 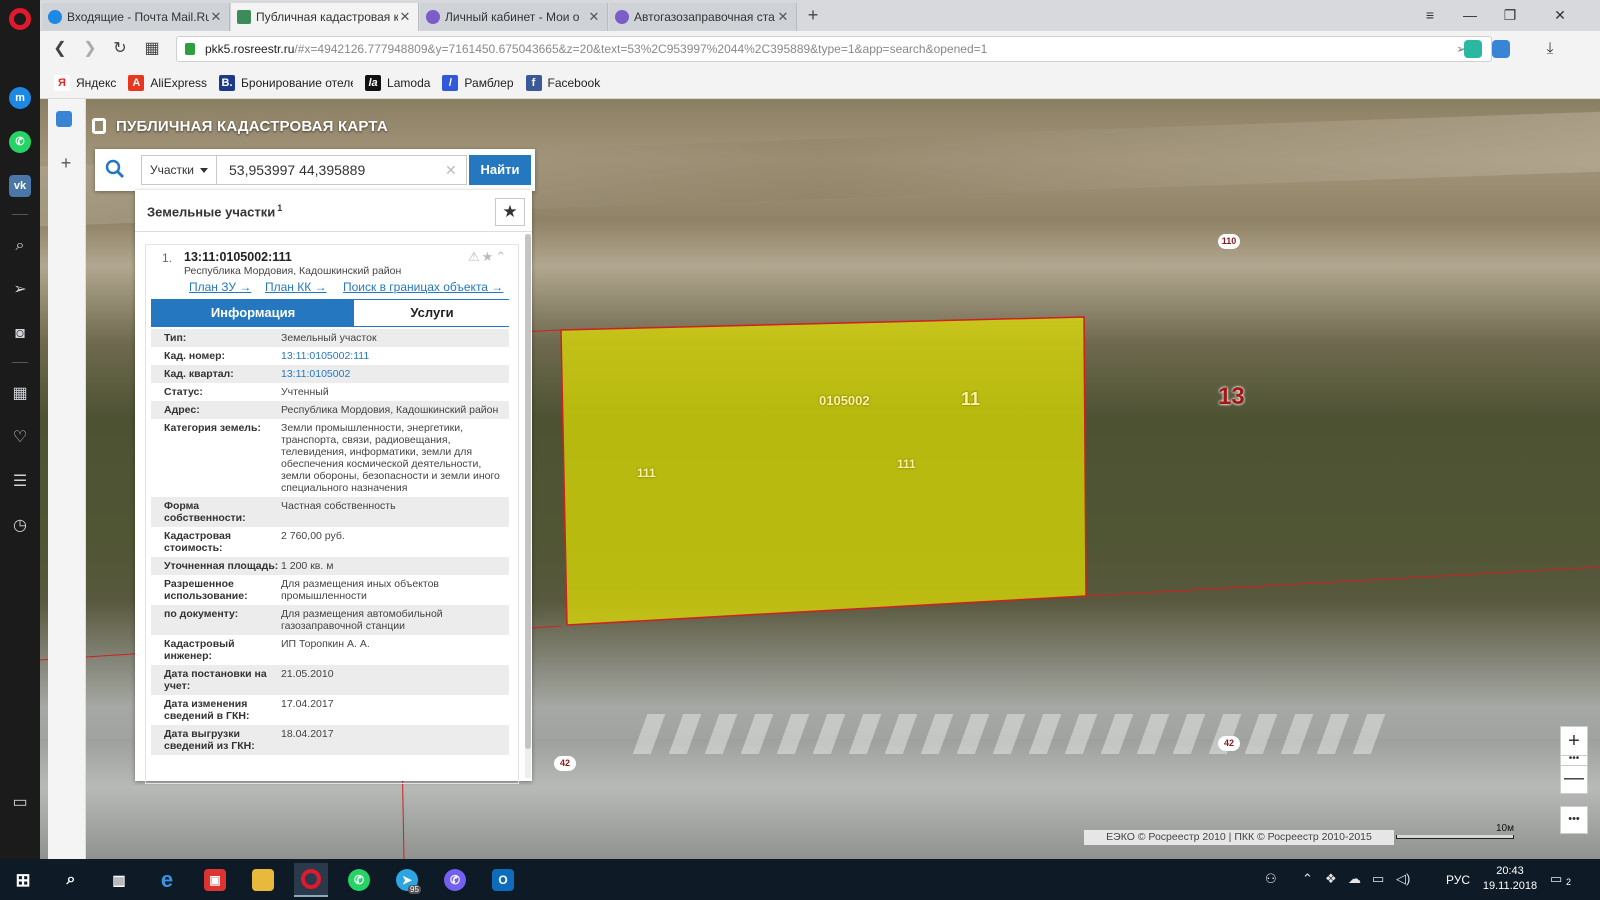 What do you see at coordinates (152, 49) in the screenshot?
I see `tabs-grid-button: ▦` at bounding box center [152, 49].